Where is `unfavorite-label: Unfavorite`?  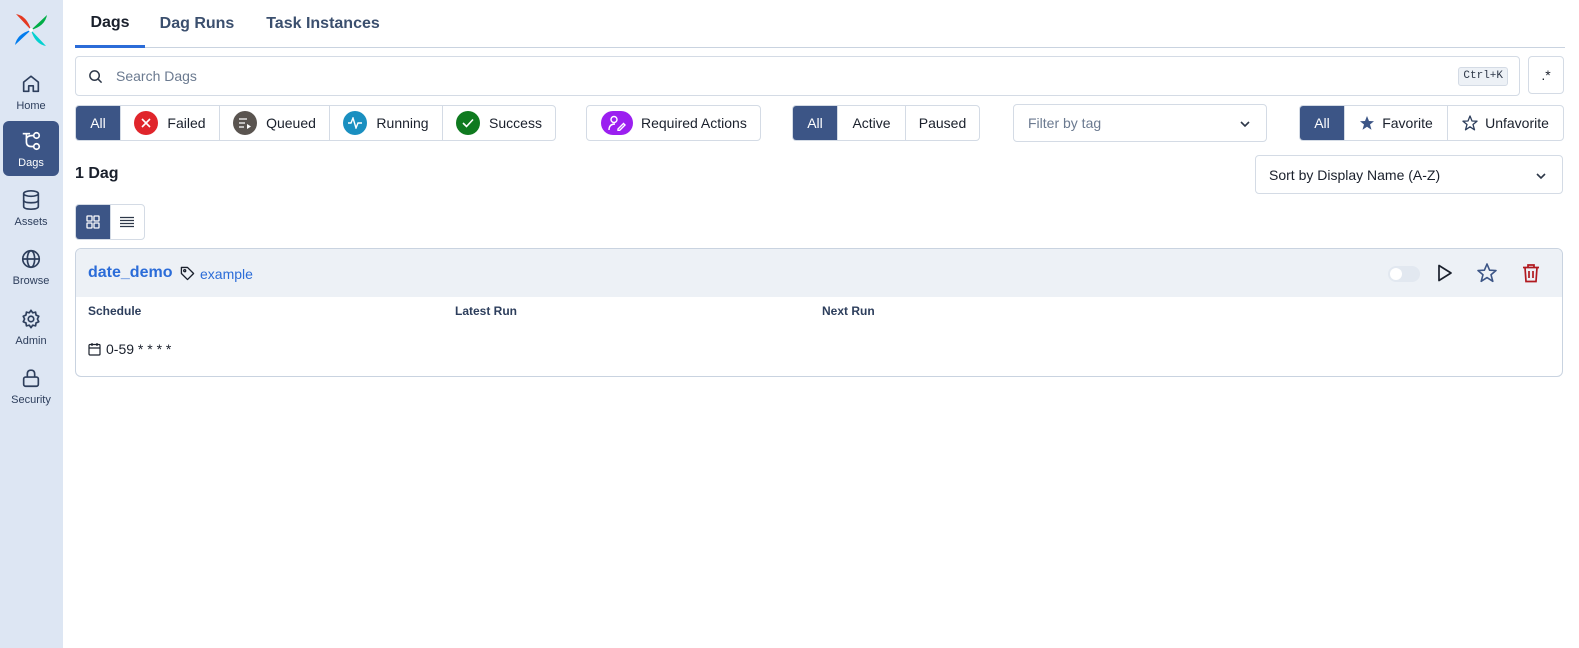 unfavorite-label: Unfavorite is located at coordinates (1517, 123).